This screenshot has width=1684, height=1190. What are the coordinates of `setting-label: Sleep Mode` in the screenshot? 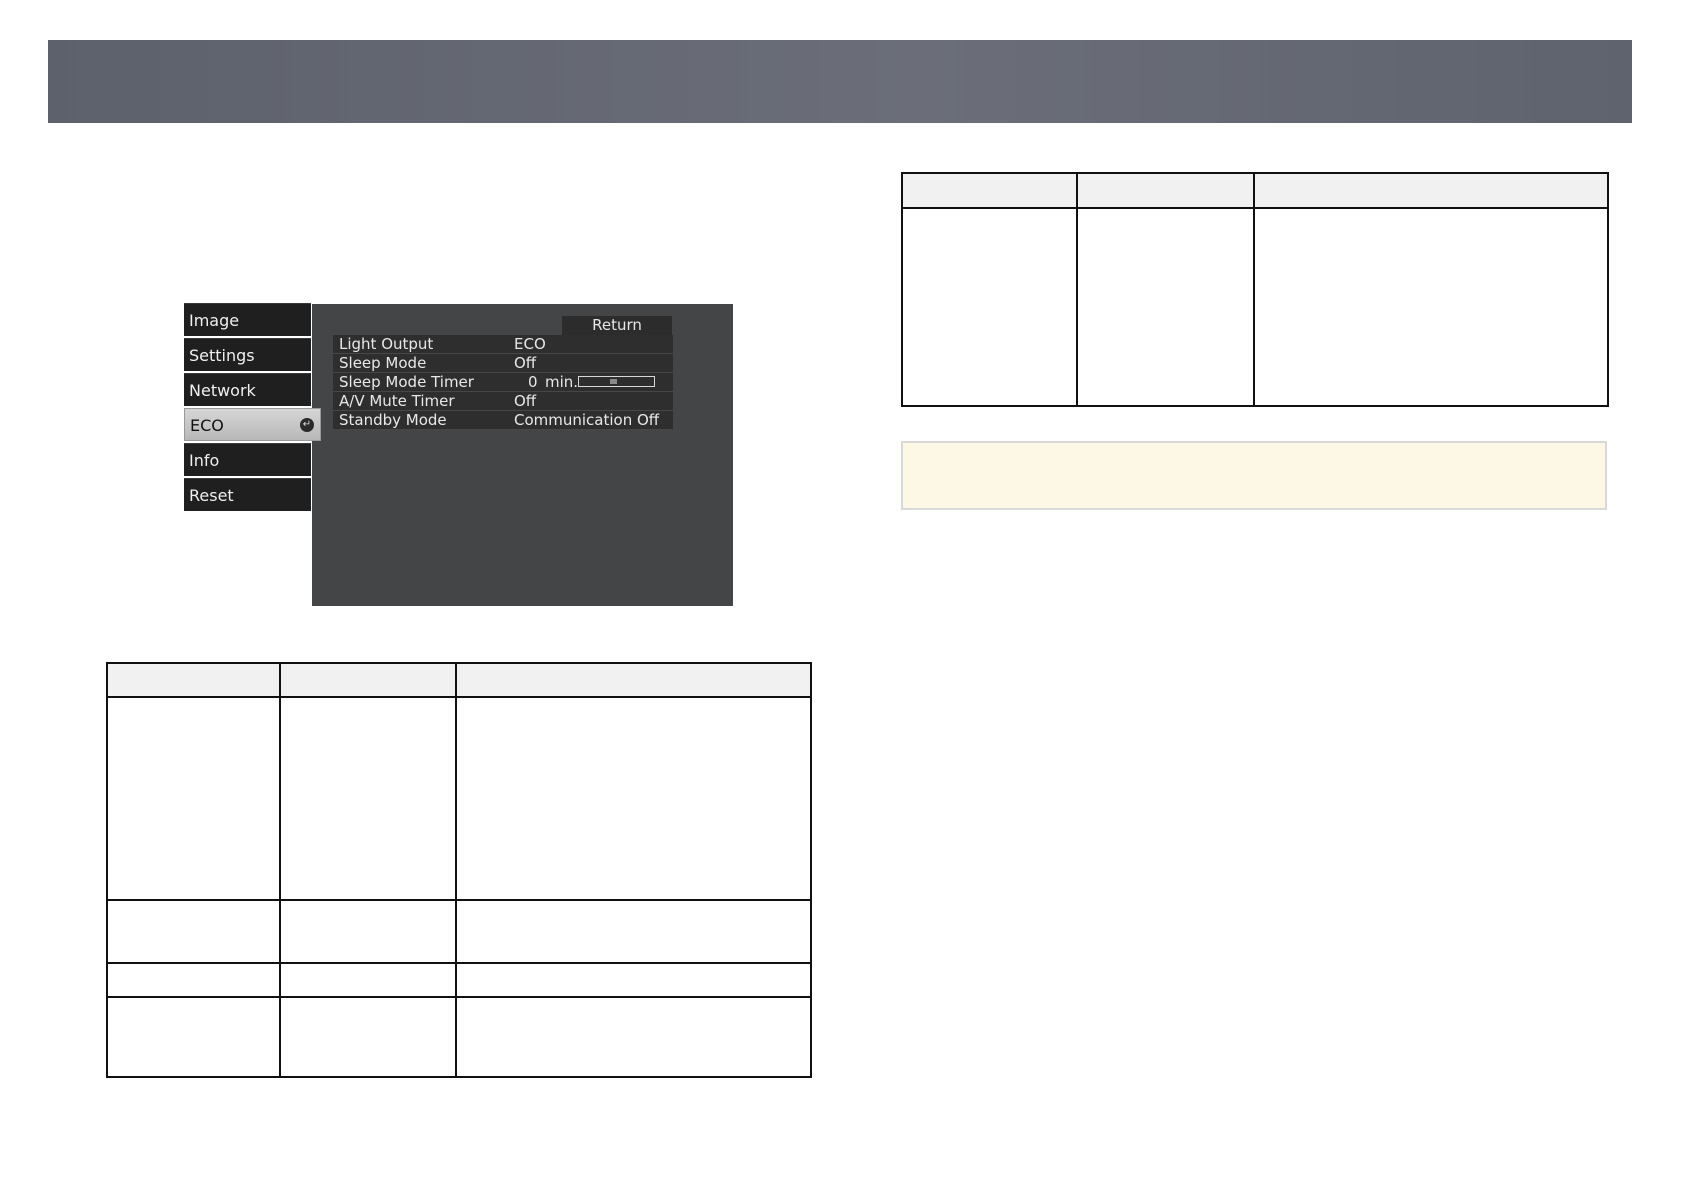 It's located at (383, 363).